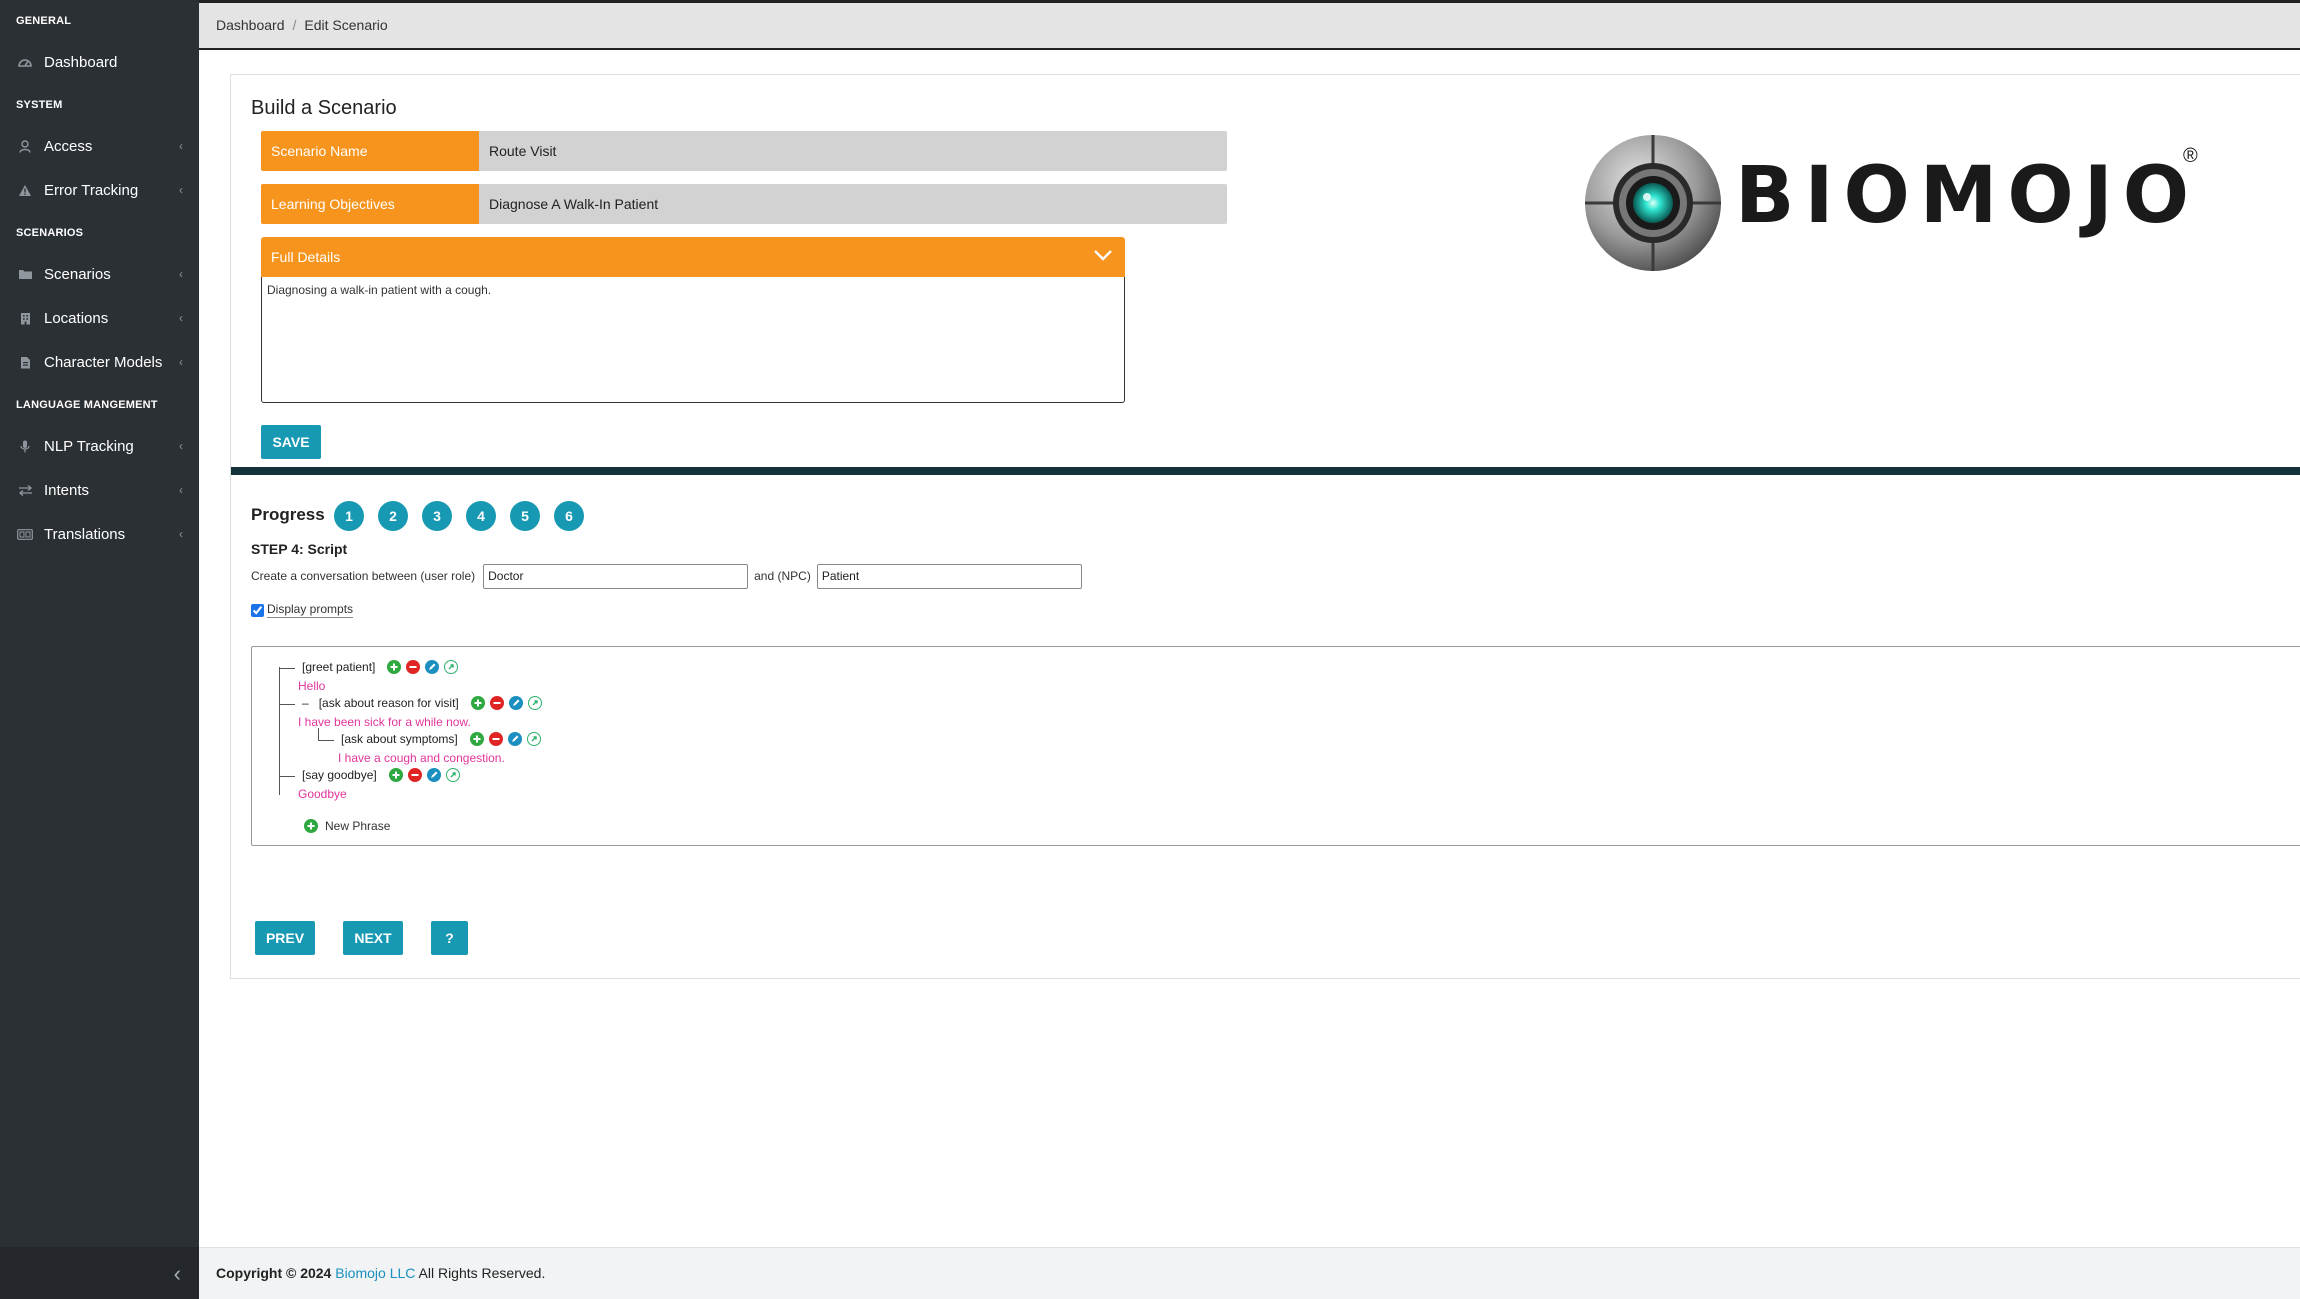  What do you see at coordinates (393, 516) in the screenshot?
I see `step-2-button: 2` at bounding box center [393, 516].